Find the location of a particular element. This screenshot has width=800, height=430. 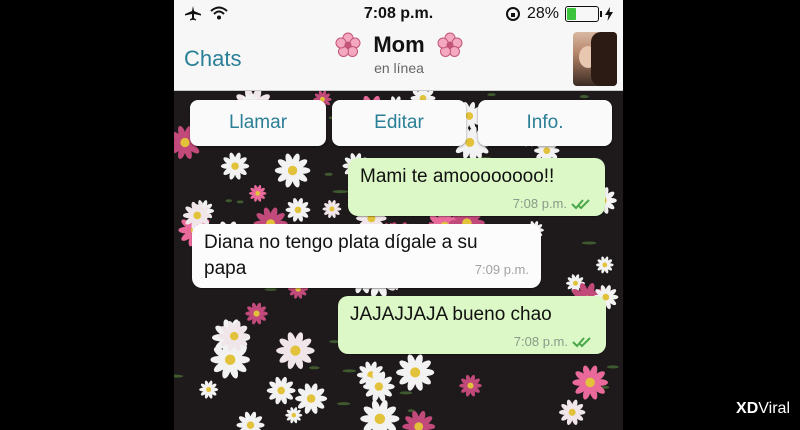

contact-name: Mom is located at coordinates (399, 44).